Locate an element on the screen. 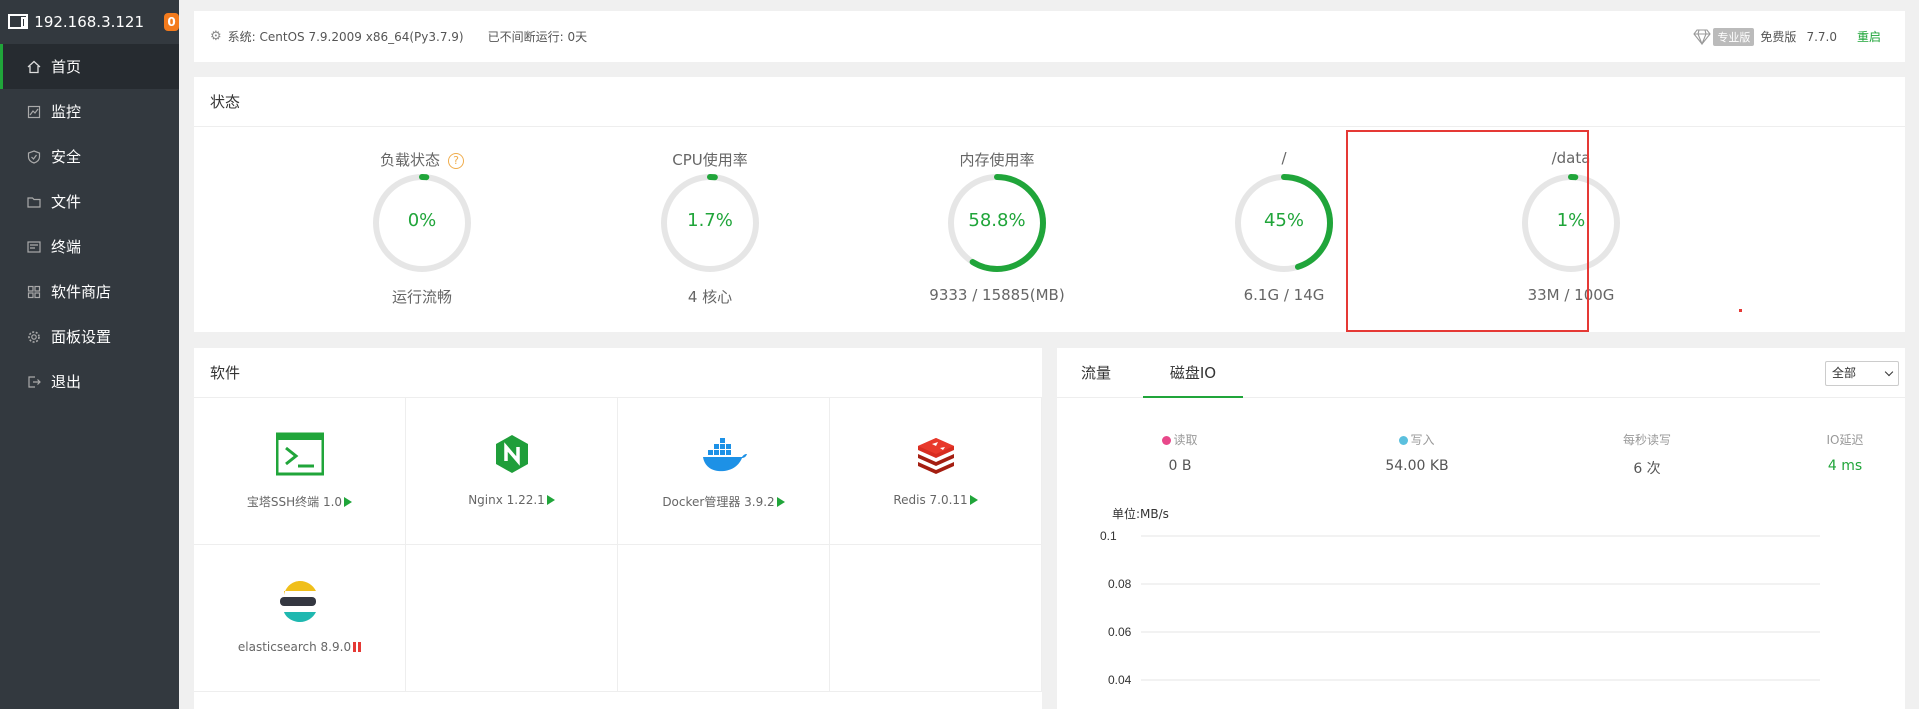 This screenshot has height=709, width=1919. sidebar-item-home: 首页 is located at coordinates (89, 66).